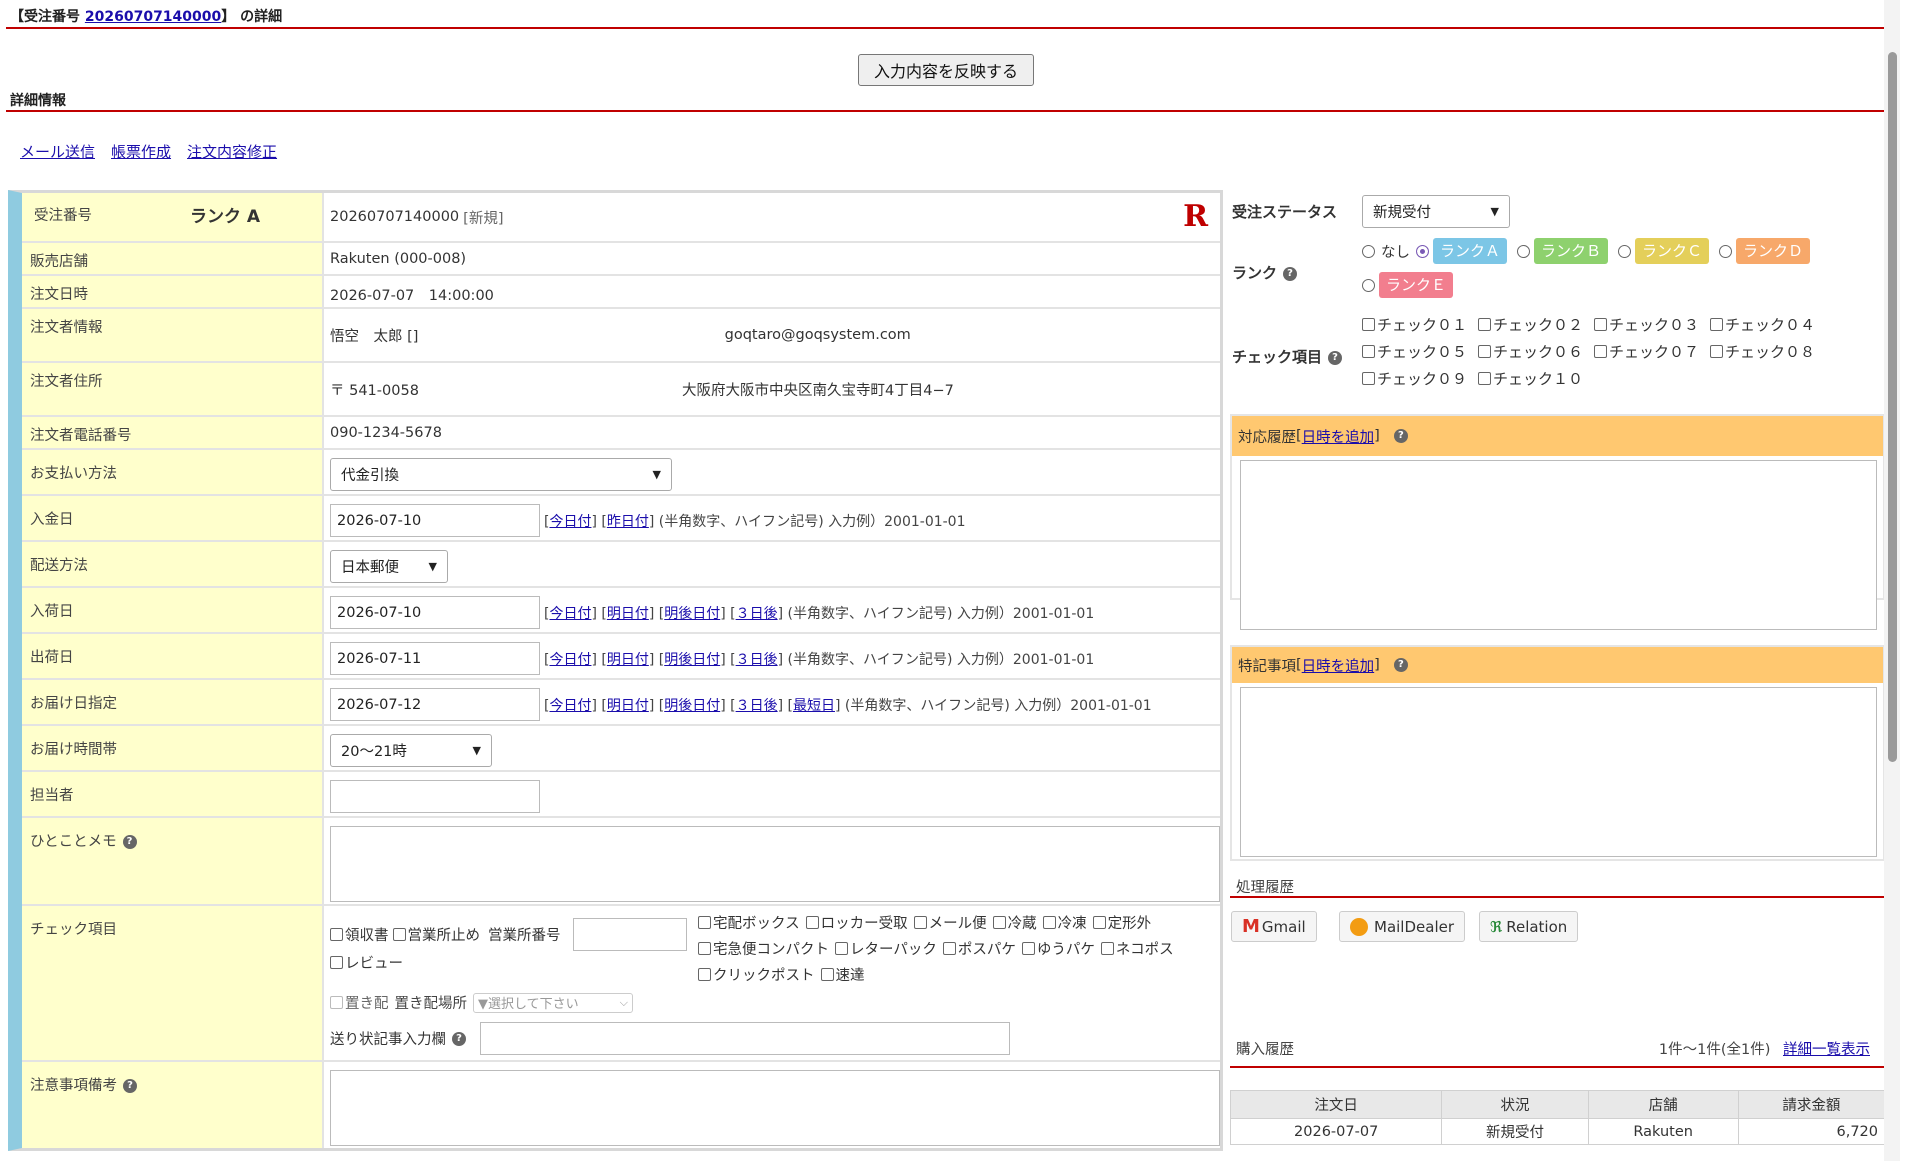  Describe the element at coordinates (57, 151) in the screenshot. I see `send-mail-link: メール送信` at that location.